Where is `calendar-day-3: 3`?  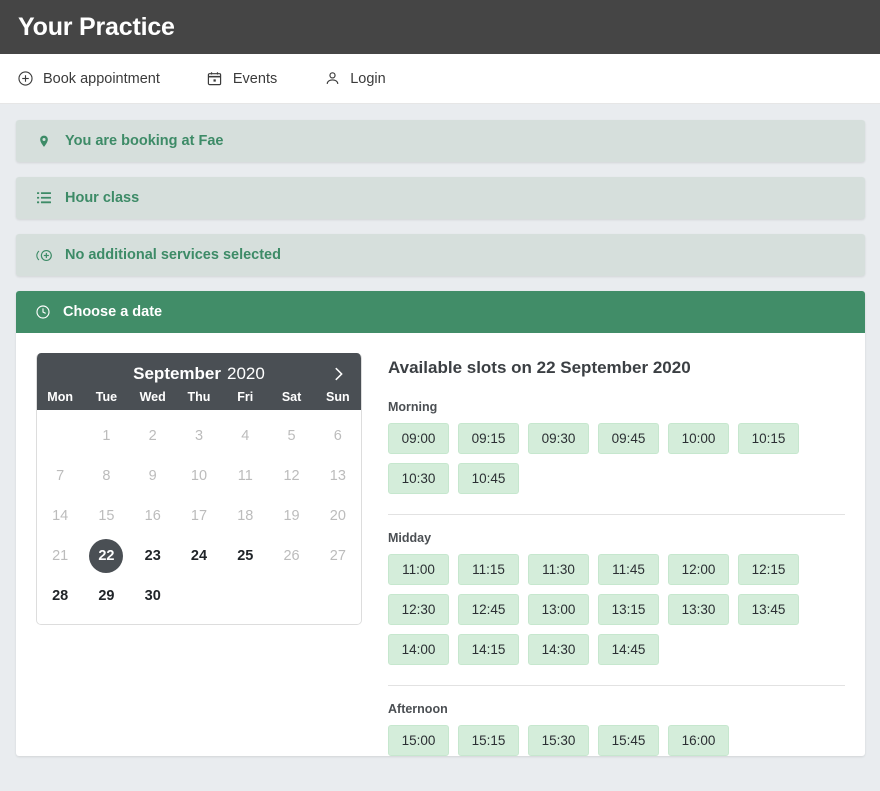 calendar-day-3: 3 is located at coordinates (199, 436).